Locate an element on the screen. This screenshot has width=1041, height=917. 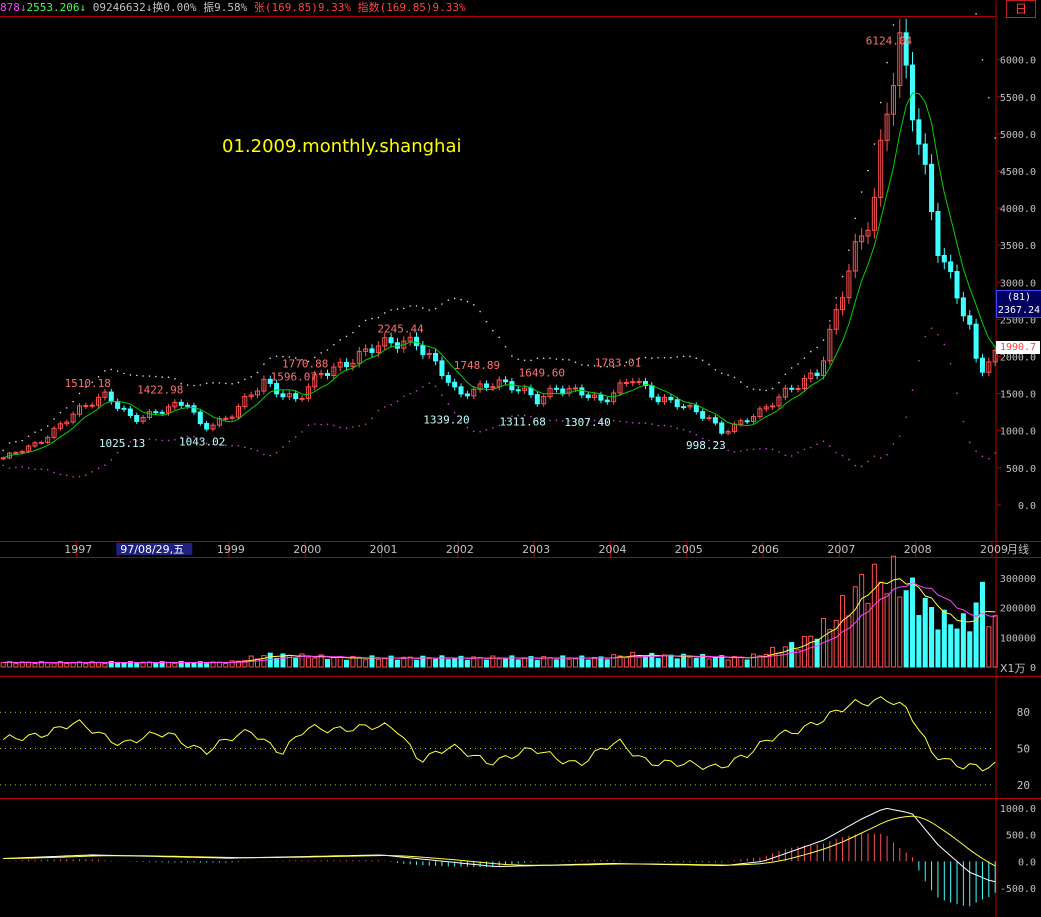
price-tick-label: 4500.0 is located at coordinates (1018, 172).